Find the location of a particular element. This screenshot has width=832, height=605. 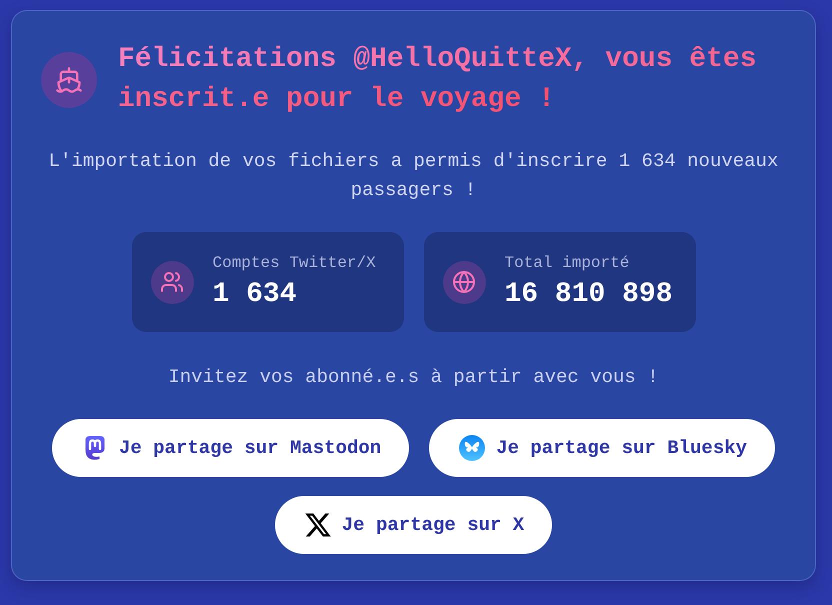

share-button: Je partage sur X is located at coordinates (413, 525).